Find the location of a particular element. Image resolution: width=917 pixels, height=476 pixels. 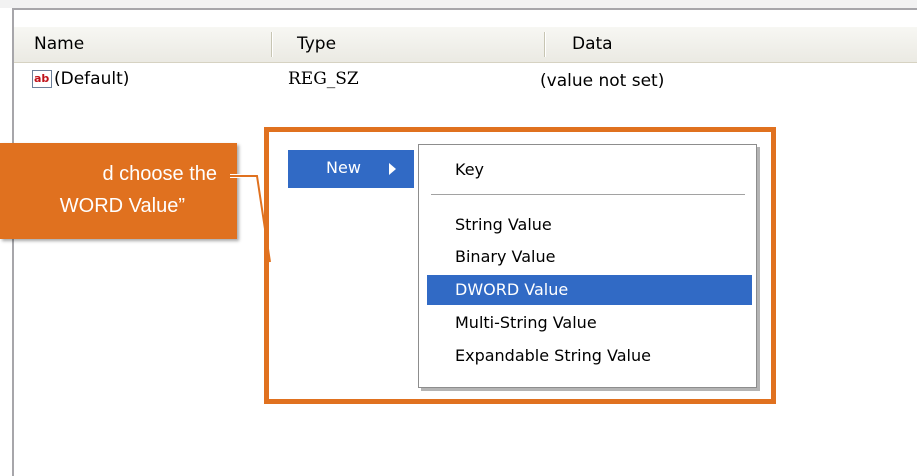

menu-item-dword-value: DWORD Value is located at coordinates (589, 290).